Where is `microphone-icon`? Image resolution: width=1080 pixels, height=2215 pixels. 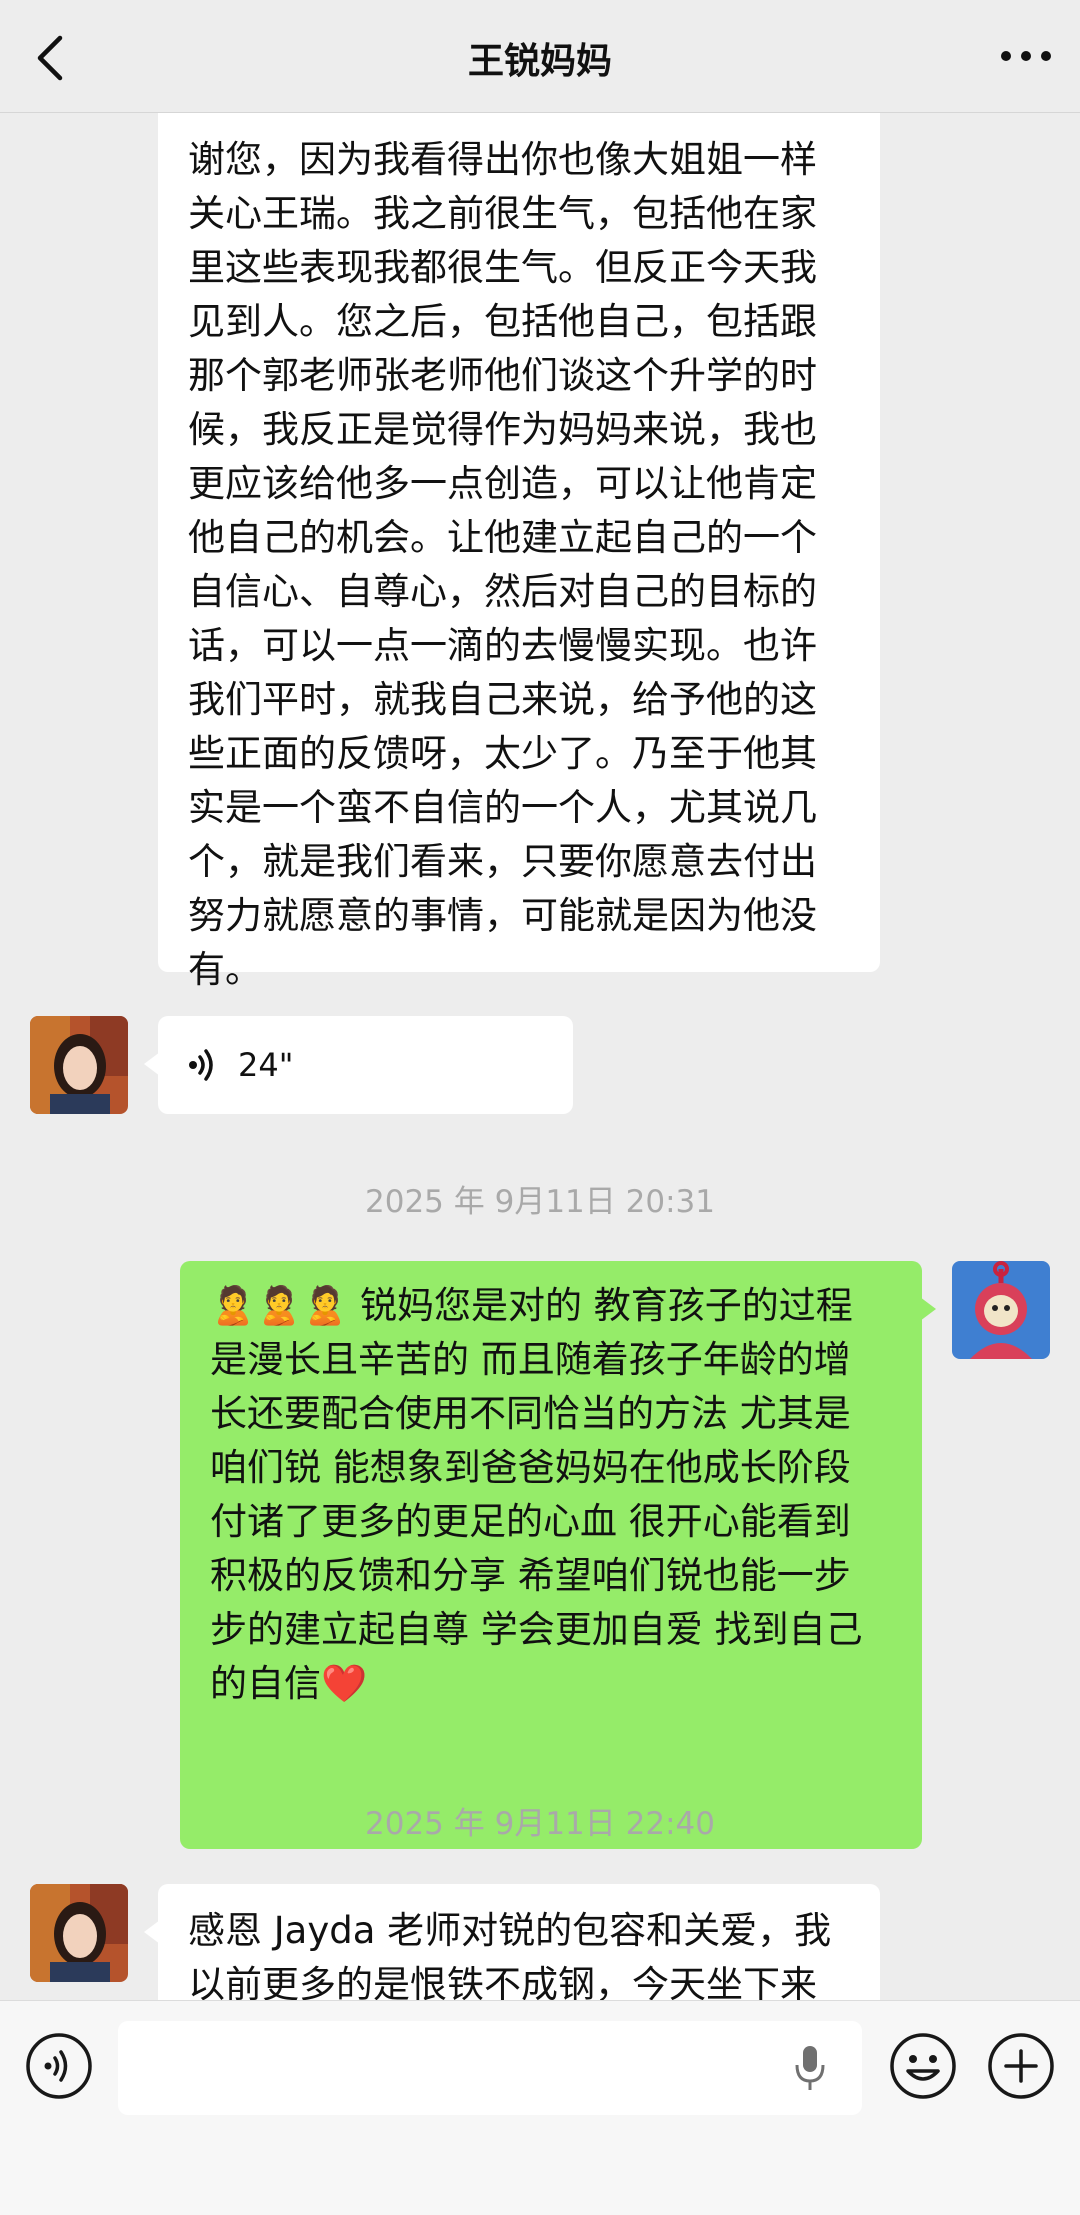
microphone-icon is located at coordinates (810, 2068).